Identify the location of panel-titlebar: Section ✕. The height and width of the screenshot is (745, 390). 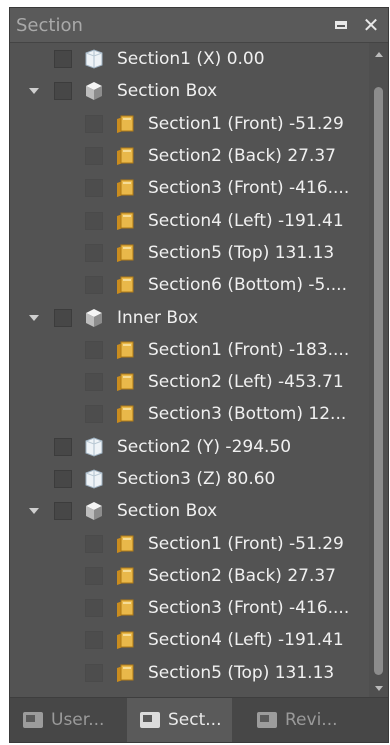
(199, 25).